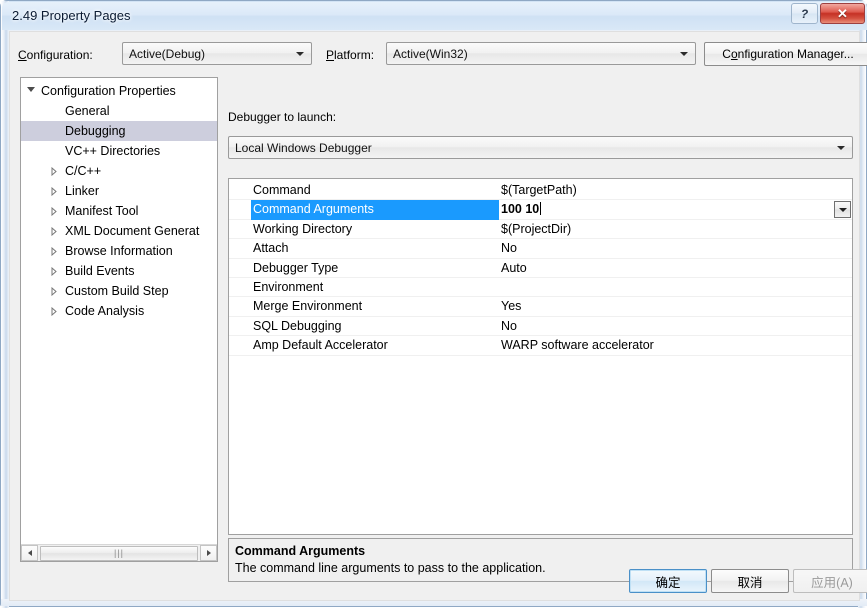  What do you see at coordinates (303, 147) in the screenshot?
I see `debugger-to-launch-value: Local Windows Debugger` at bounding box center [303, 147].